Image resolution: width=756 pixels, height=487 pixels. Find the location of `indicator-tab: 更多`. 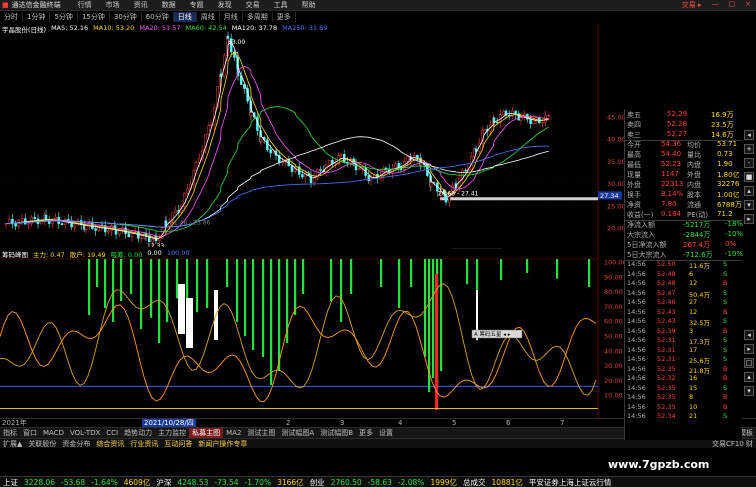

indicator-tab: 更多 is located at coordinates (366, 433).